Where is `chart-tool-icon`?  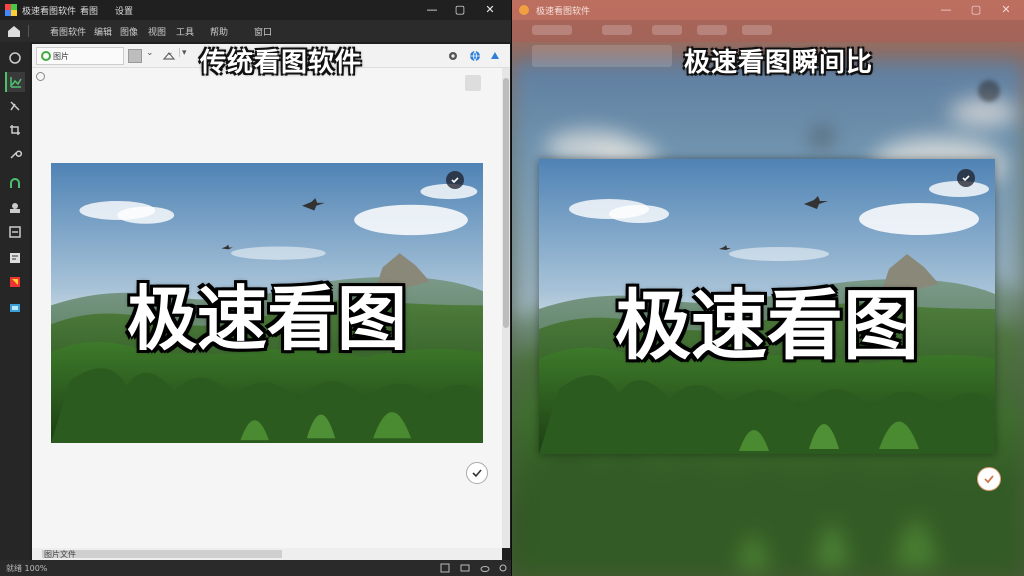 chart-tool-icon is located at coordinates (15, 82).